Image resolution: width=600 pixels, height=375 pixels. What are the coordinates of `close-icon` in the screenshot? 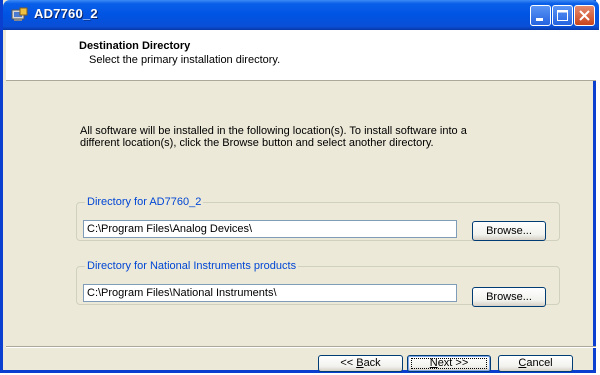 It's located at (584, 15).